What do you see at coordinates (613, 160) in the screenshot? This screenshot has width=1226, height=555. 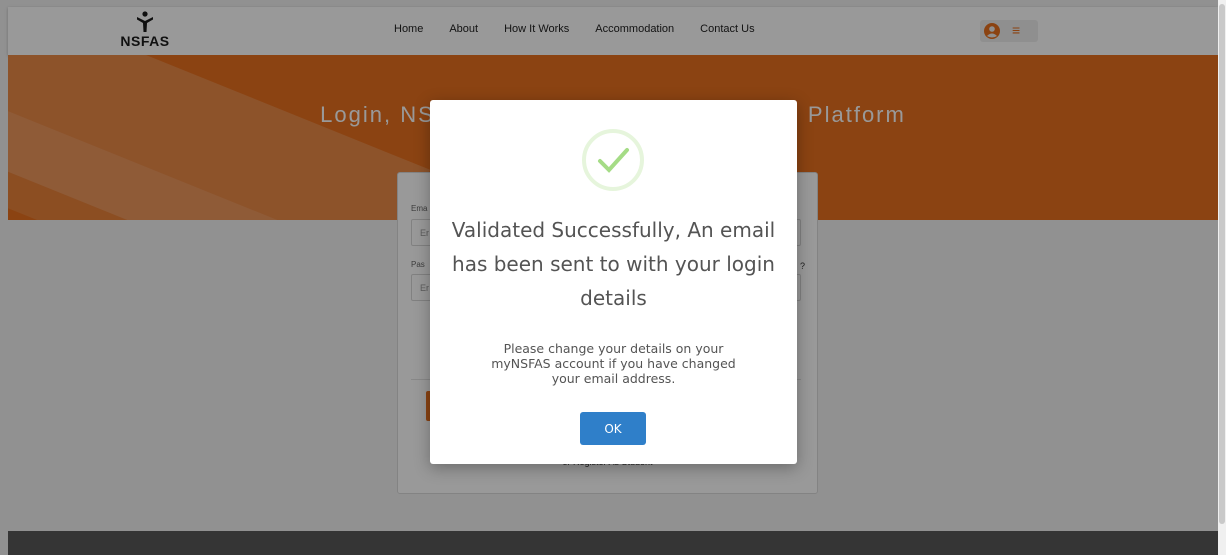 I see `success-check-icon` at bounding box center [613, 160].